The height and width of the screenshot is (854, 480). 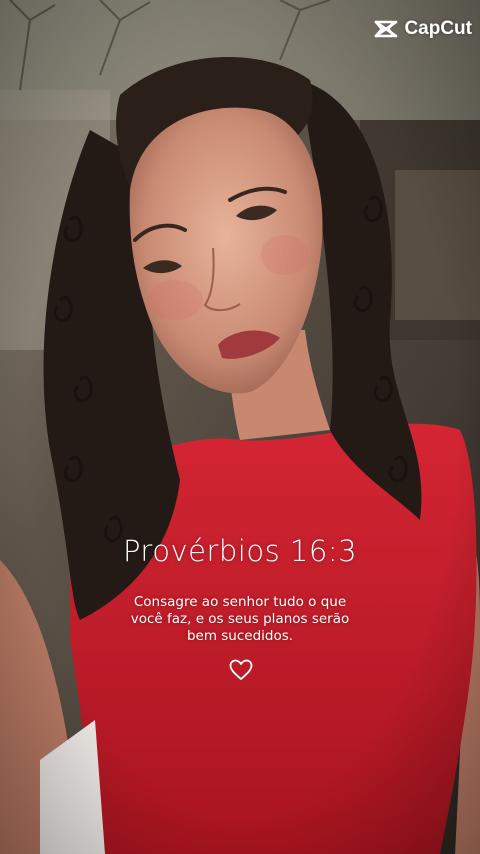 What do you see at coordinates (240, 636) in the screenshot?
I see `verse-line: bem sucedidos.` at bounding box center [240, 636].